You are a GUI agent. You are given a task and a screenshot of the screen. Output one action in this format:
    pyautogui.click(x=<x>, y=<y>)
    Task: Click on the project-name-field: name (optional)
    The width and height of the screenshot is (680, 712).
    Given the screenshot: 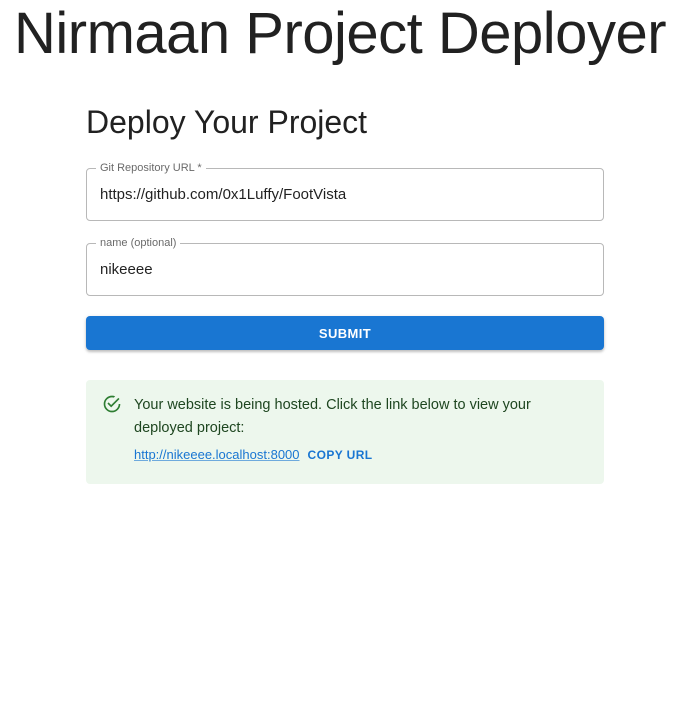 What is the action you would take?
    pyautogui.click(x=345, y=266)
    